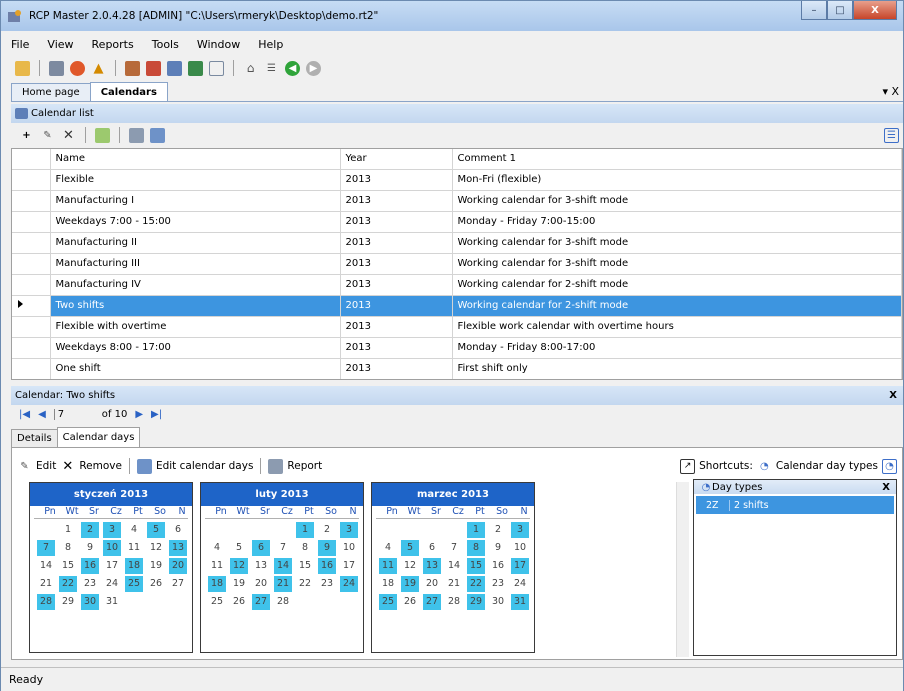 The image size is (904, 691). I want to click on back-icon: ◀, so click(292, 68).